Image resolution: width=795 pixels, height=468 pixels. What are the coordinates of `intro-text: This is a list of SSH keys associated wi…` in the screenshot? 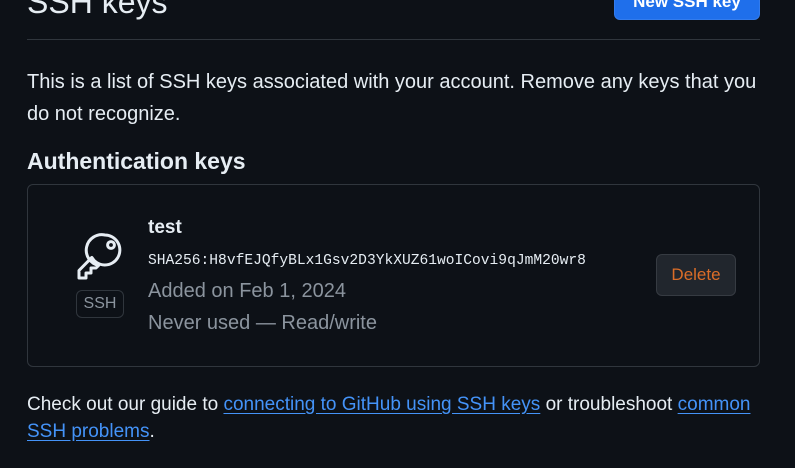 It's located at (392, 98).